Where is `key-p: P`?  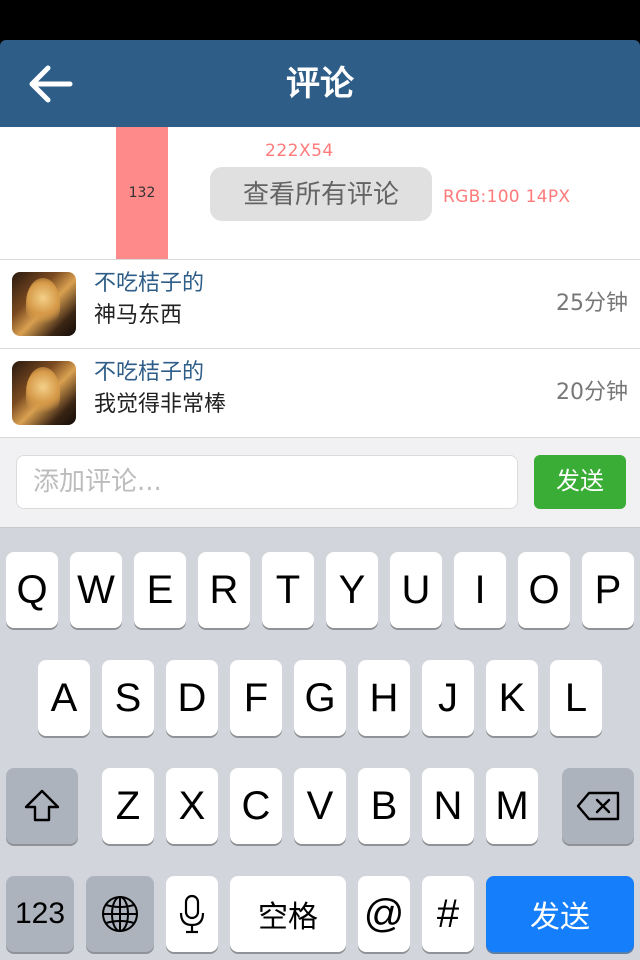
key-p: P is located at coordinates (608, 590).